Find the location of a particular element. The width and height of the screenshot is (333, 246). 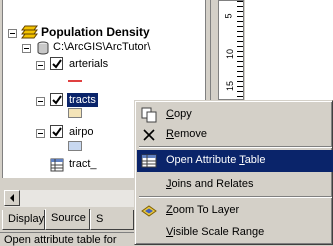

arterials-layer-name: arterials is located at coordinates (88, 64).